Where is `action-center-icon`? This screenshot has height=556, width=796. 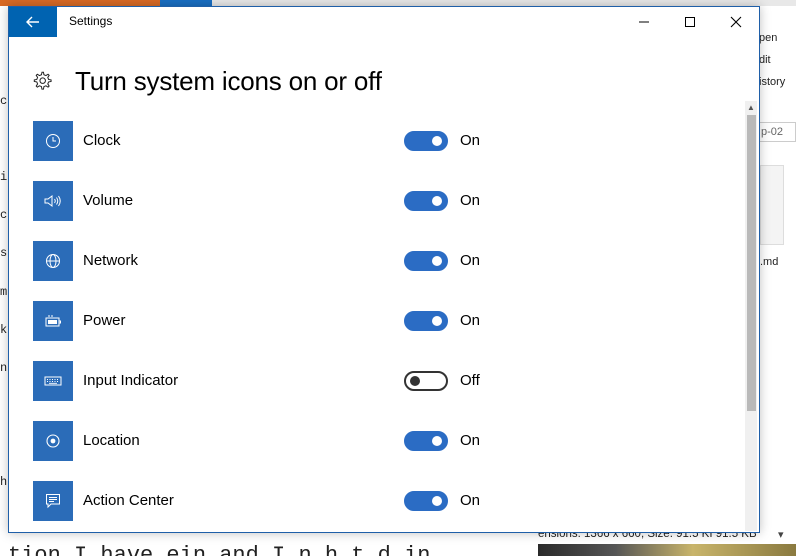
action-center-icon is located at coordinates (53, 501).